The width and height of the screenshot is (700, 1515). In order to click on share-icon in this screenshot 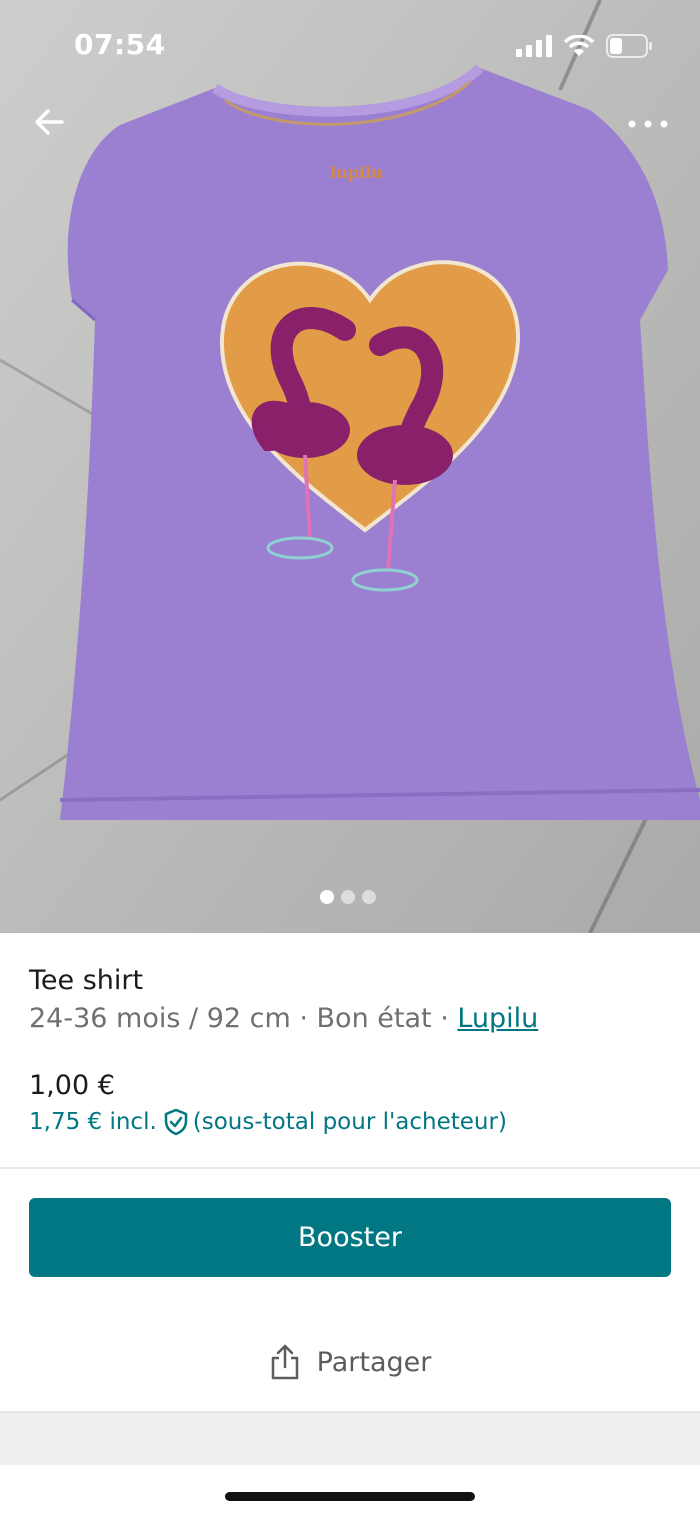, I will do `click(284, 1362)`.